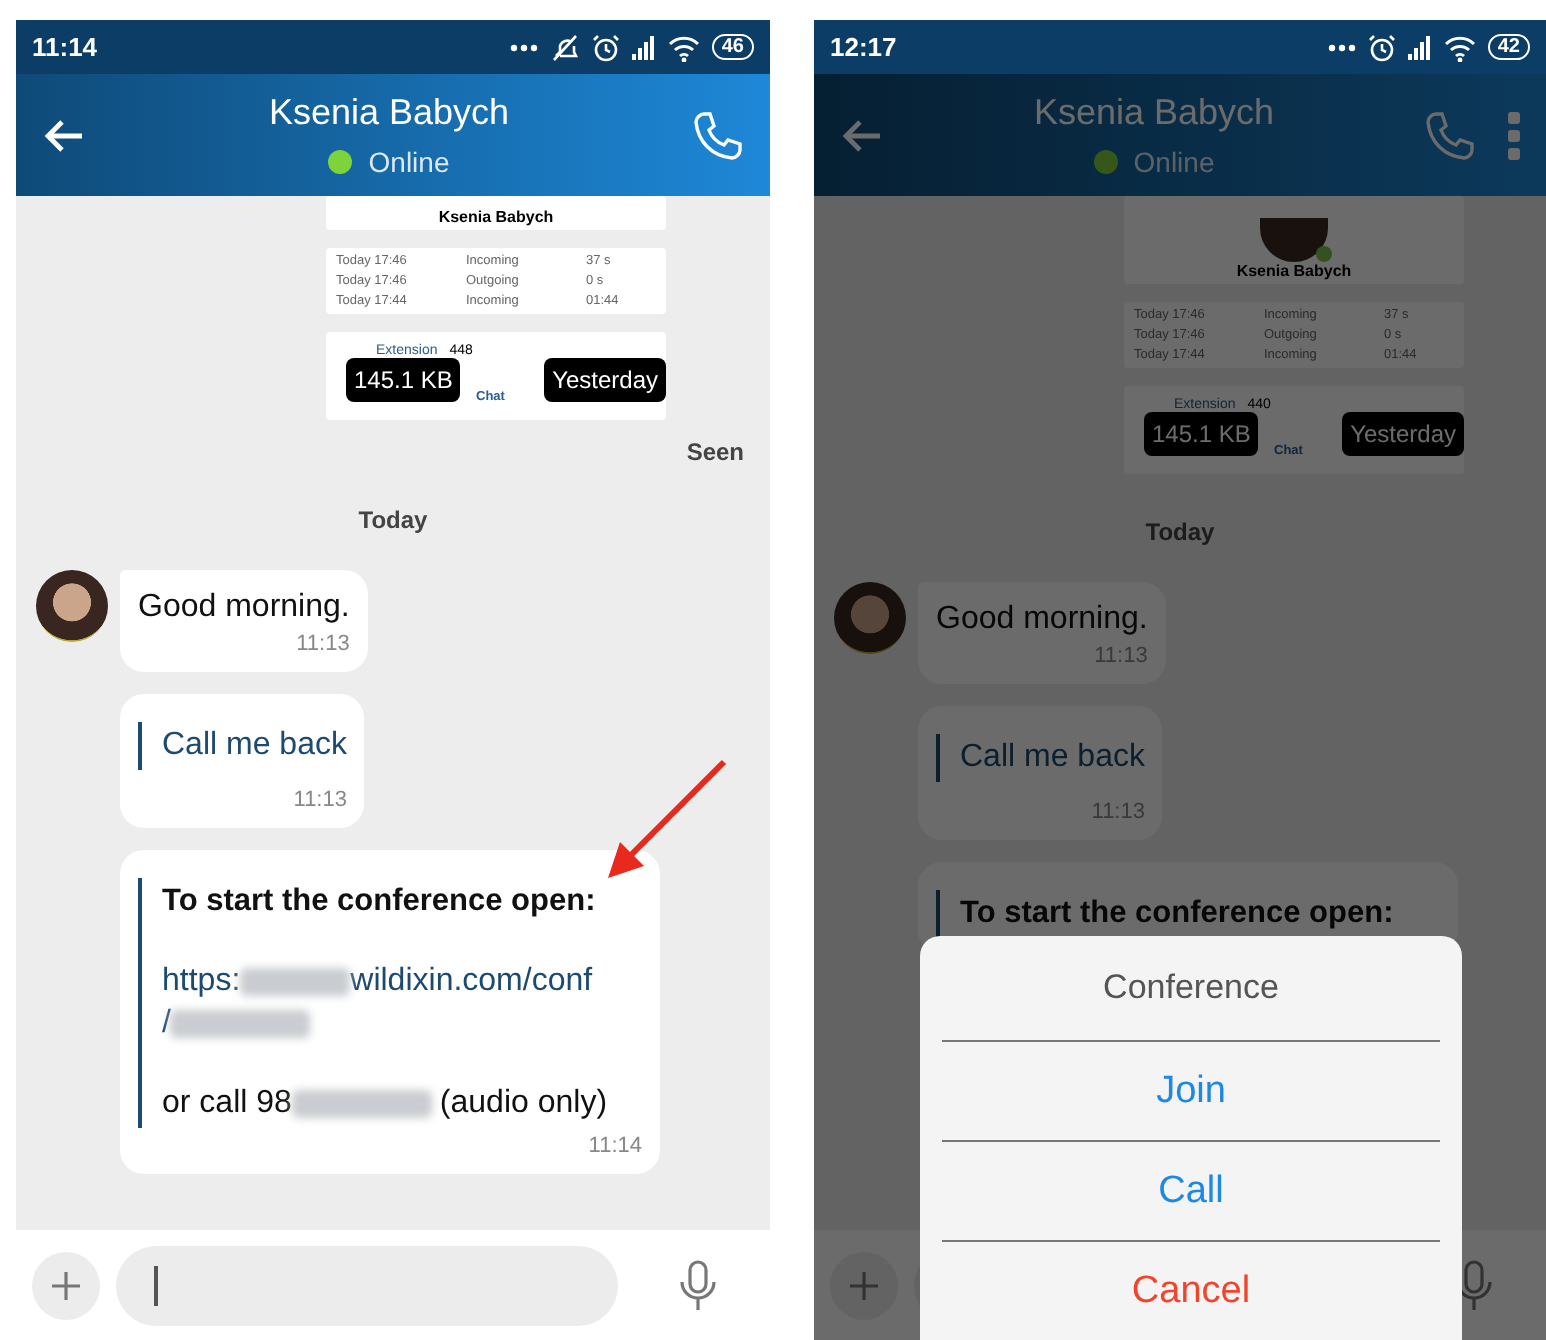 The width and height of the screenshot is (1546, 1340). Describe the element at coordinates (564, 47) in the screenshot. I see `muted-bell-icon` at that location.